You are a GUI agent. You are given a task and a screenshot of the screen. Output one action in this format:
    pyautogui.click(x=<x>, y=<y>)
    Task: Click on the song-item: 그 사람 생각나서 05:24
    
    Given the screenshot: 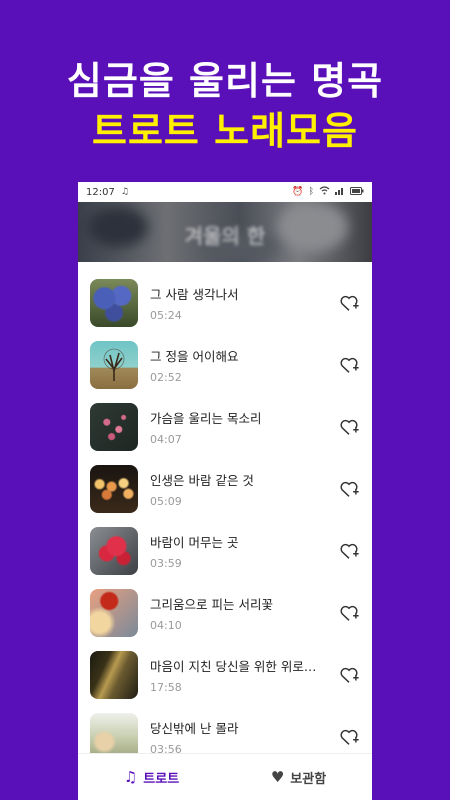 What is the action you would take?
    pyautogui.click(x=225, y=303)
    